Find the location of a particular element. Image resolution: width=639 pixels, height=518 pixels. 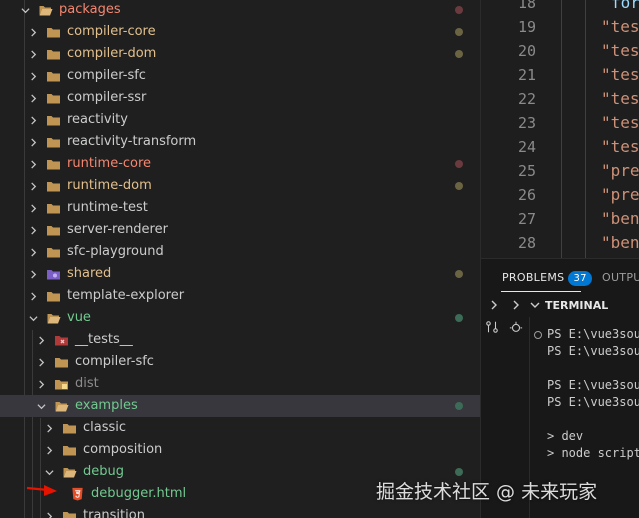

terminal-line: PS E:\vue3sour is located at coordinates (593, 351).